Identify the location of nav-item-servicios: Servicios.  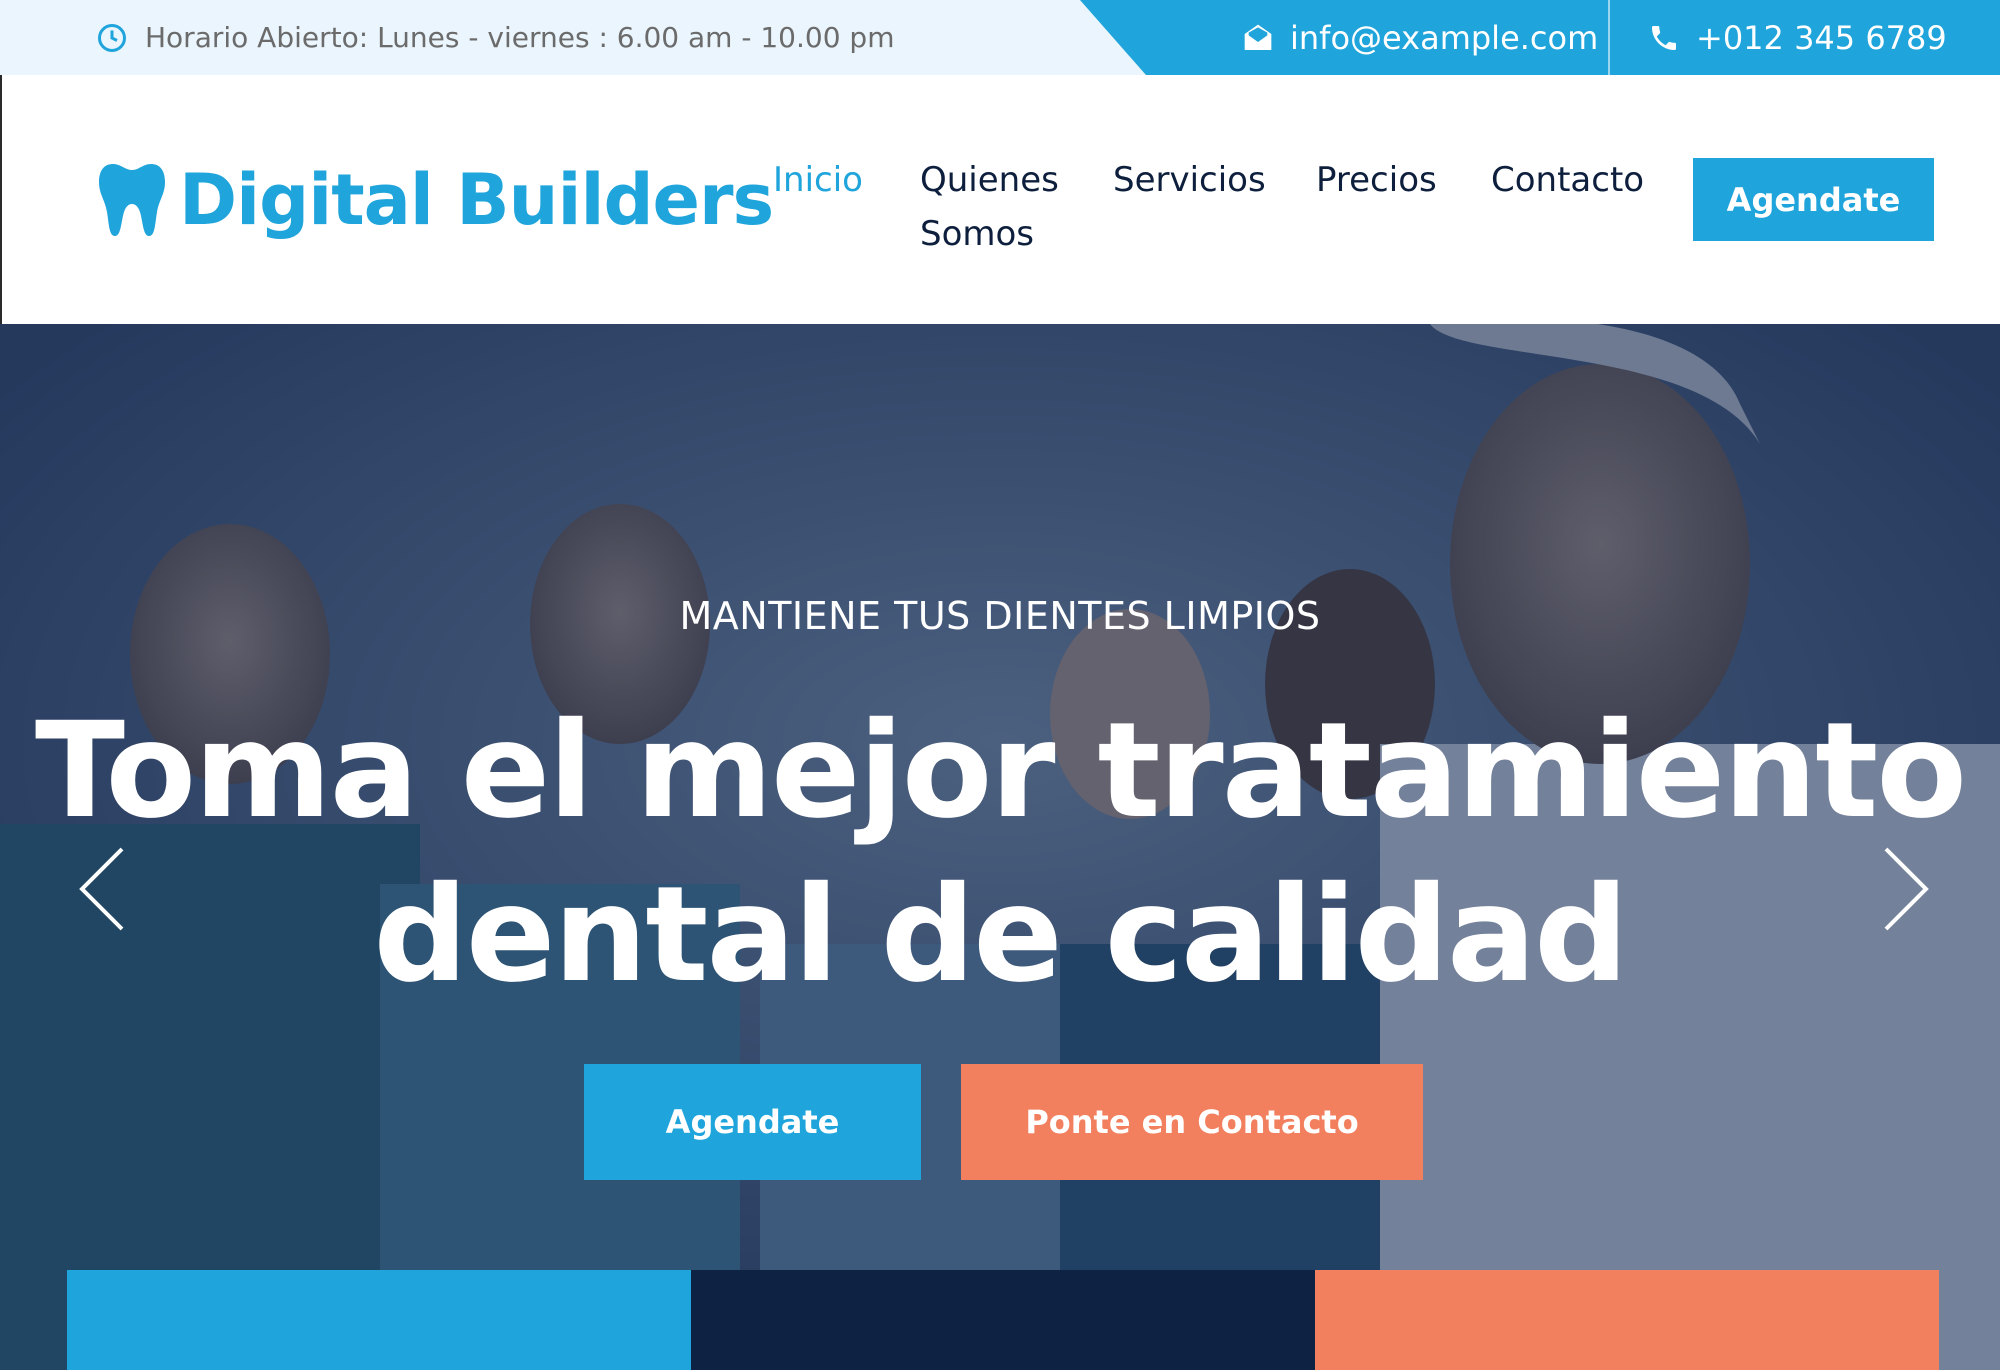
(1189, 180).